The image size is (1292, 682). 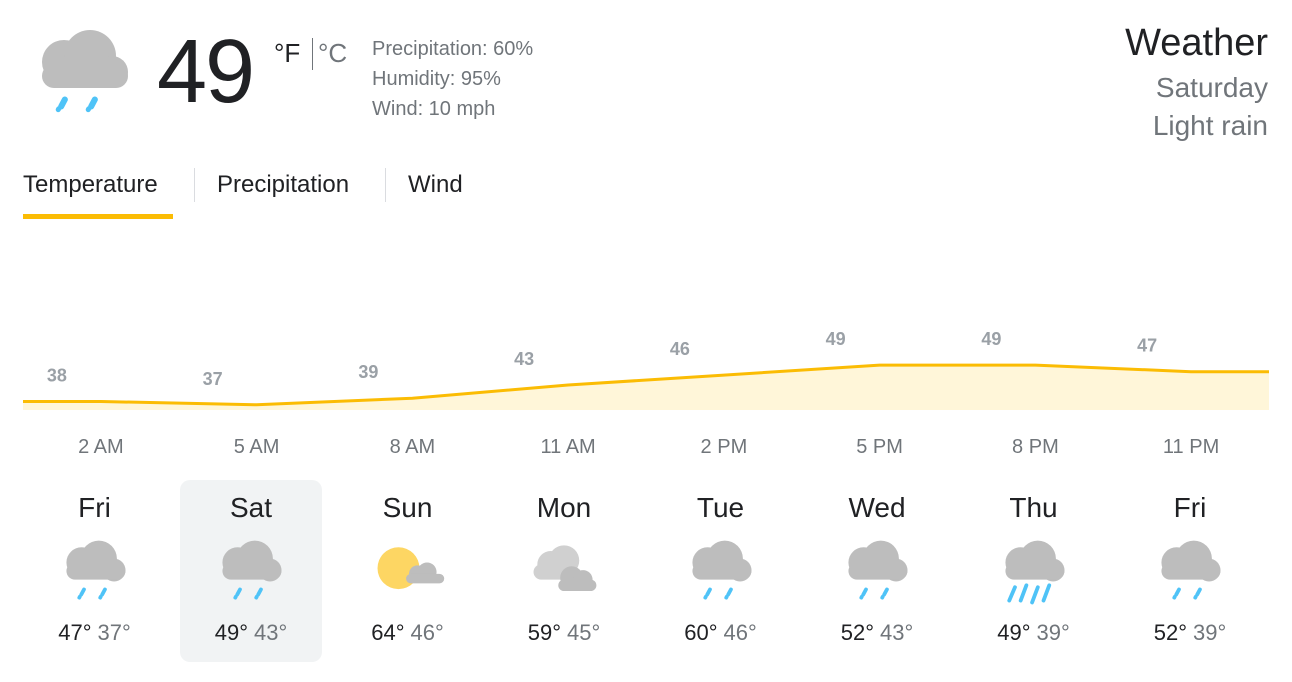 I want to click on cloudy-icon, so click(x=565, y=568).